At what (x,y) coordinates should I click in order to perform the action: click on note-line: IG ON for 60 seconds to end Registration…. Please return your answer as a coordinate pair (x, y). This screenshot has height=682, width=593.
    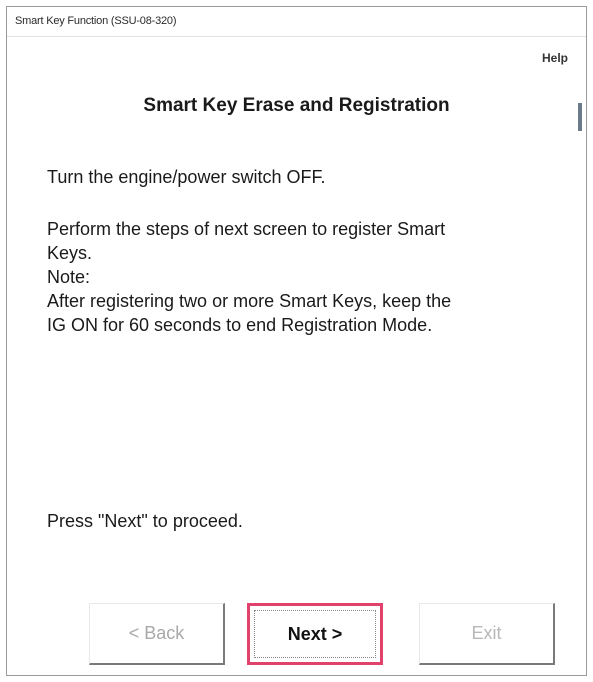
    Looking at the image, I should click on (240, 325).